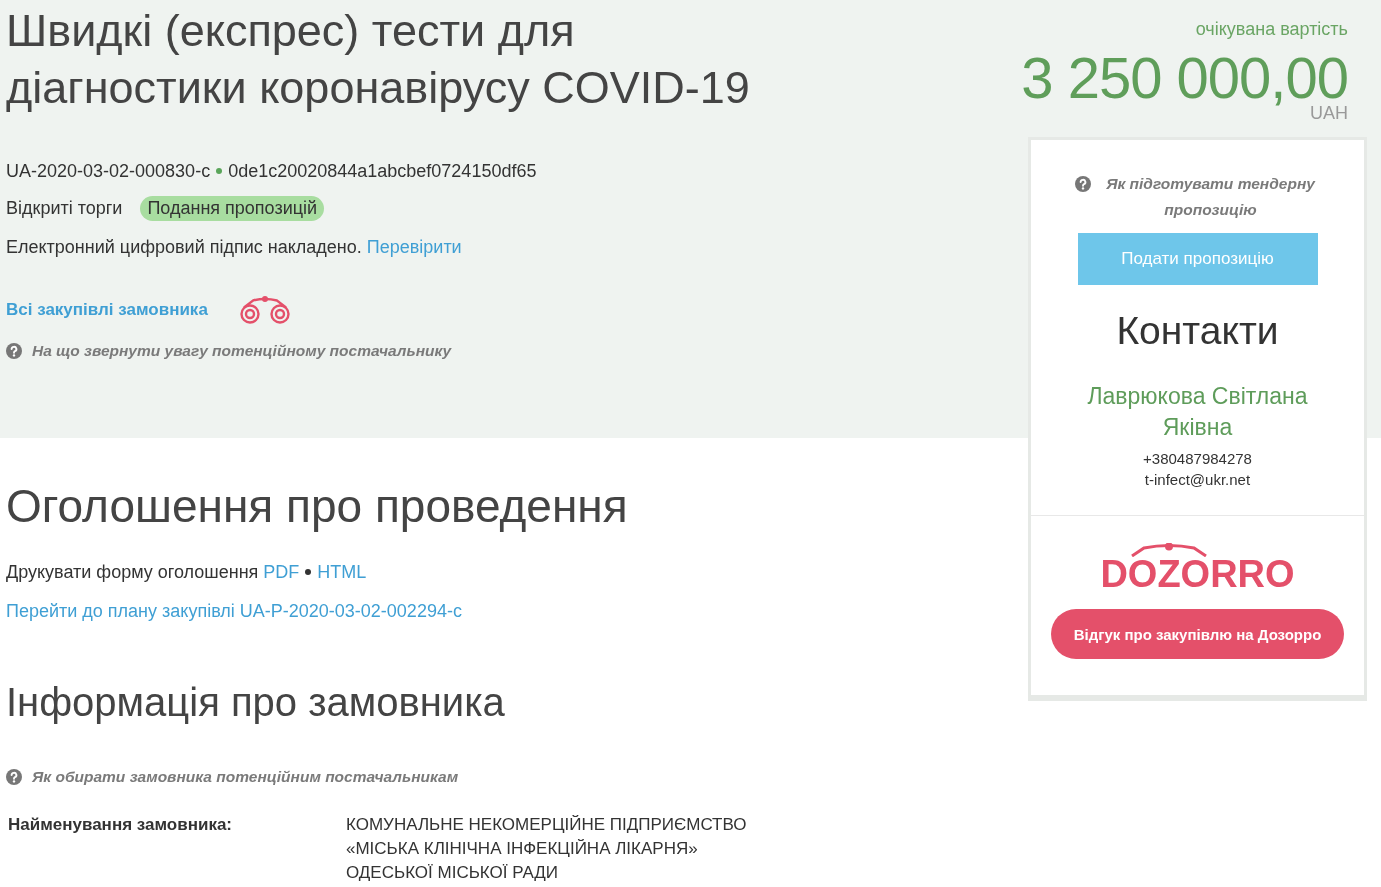 The image size is (1381, 887). I want to click on binoculars-icon, so click(264, 310).